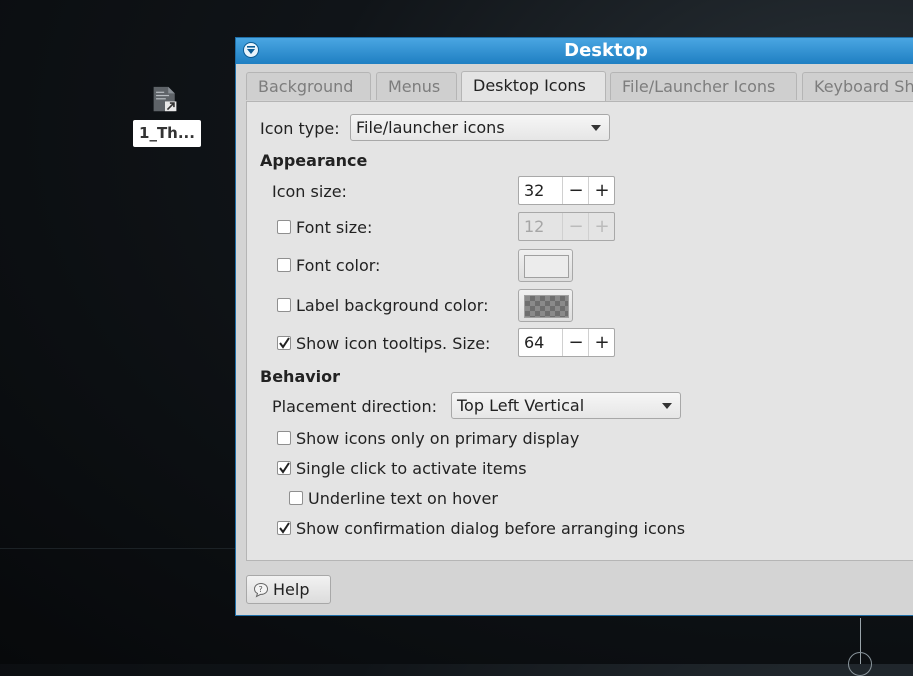  What do you see at coordinates (308, 86) in the screenshot?
I see `tab-background: Background` at bounding box center [308, 86].